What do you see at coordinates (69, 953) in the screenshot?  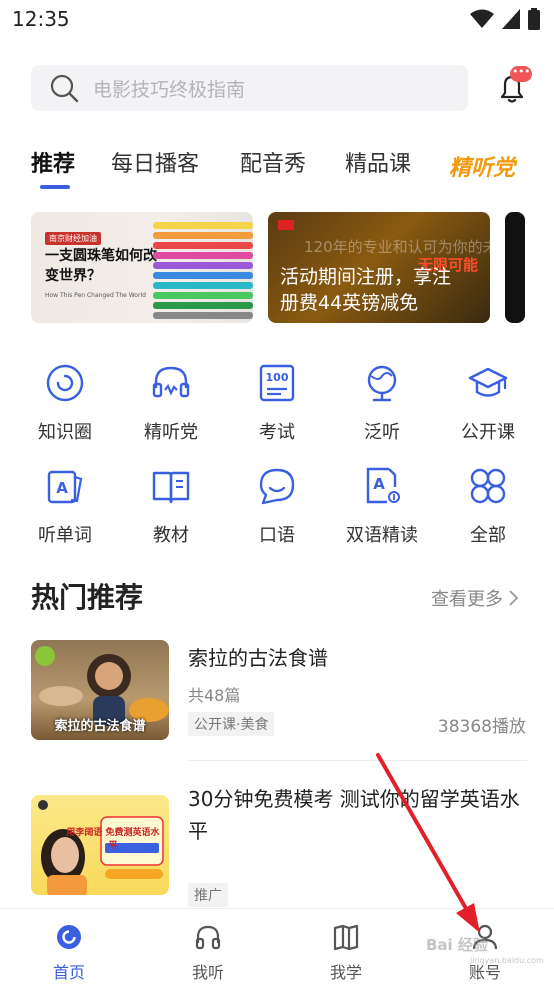 I see `nav-home: 首页` at bounding box center [69, 953].